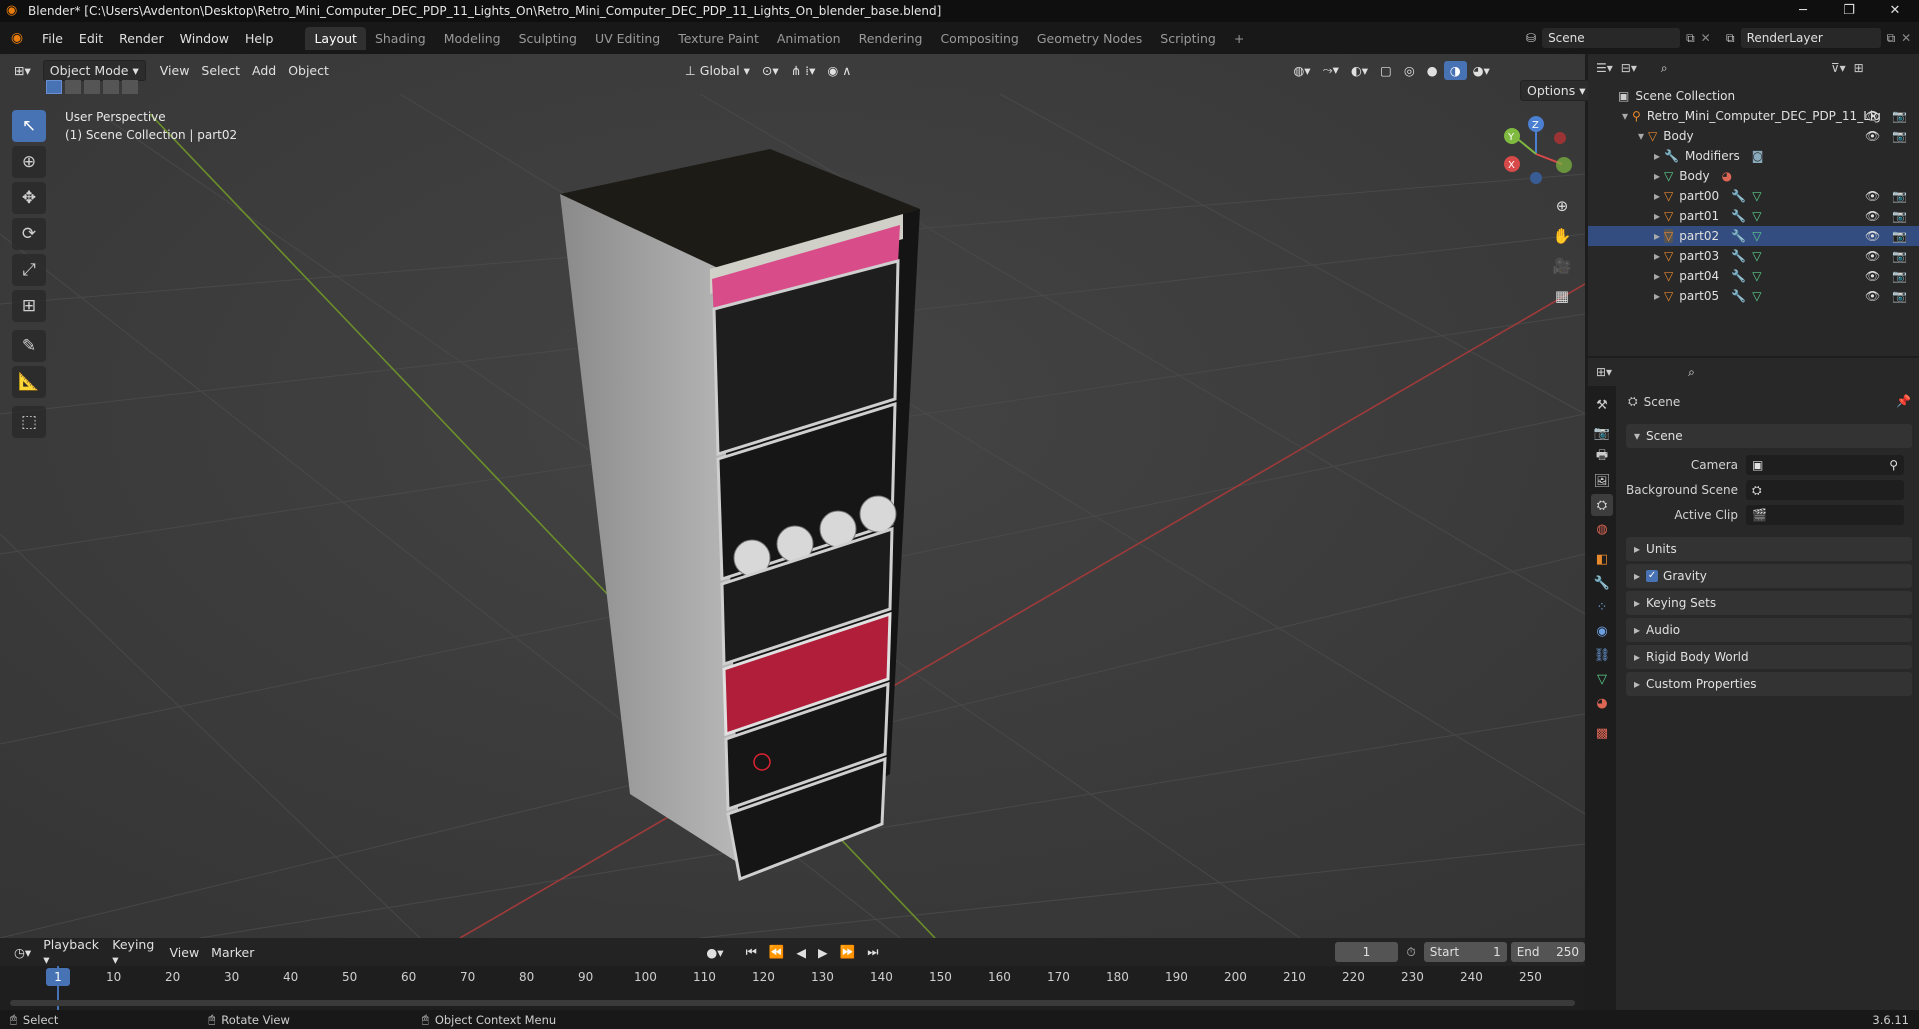  What do you see at coordinates (52, 38) in the screenshot?
I see `menu-file: File` at bounding box center [52, 38].